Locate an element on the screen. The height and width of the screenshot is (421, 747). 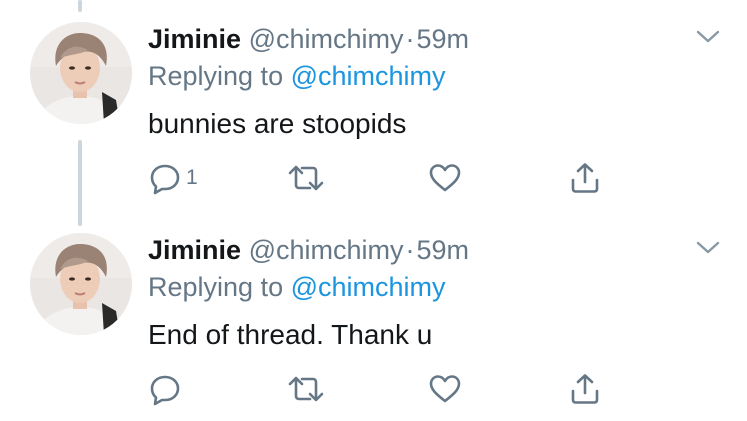
tweet-actions is located at coordinates (388, 389).